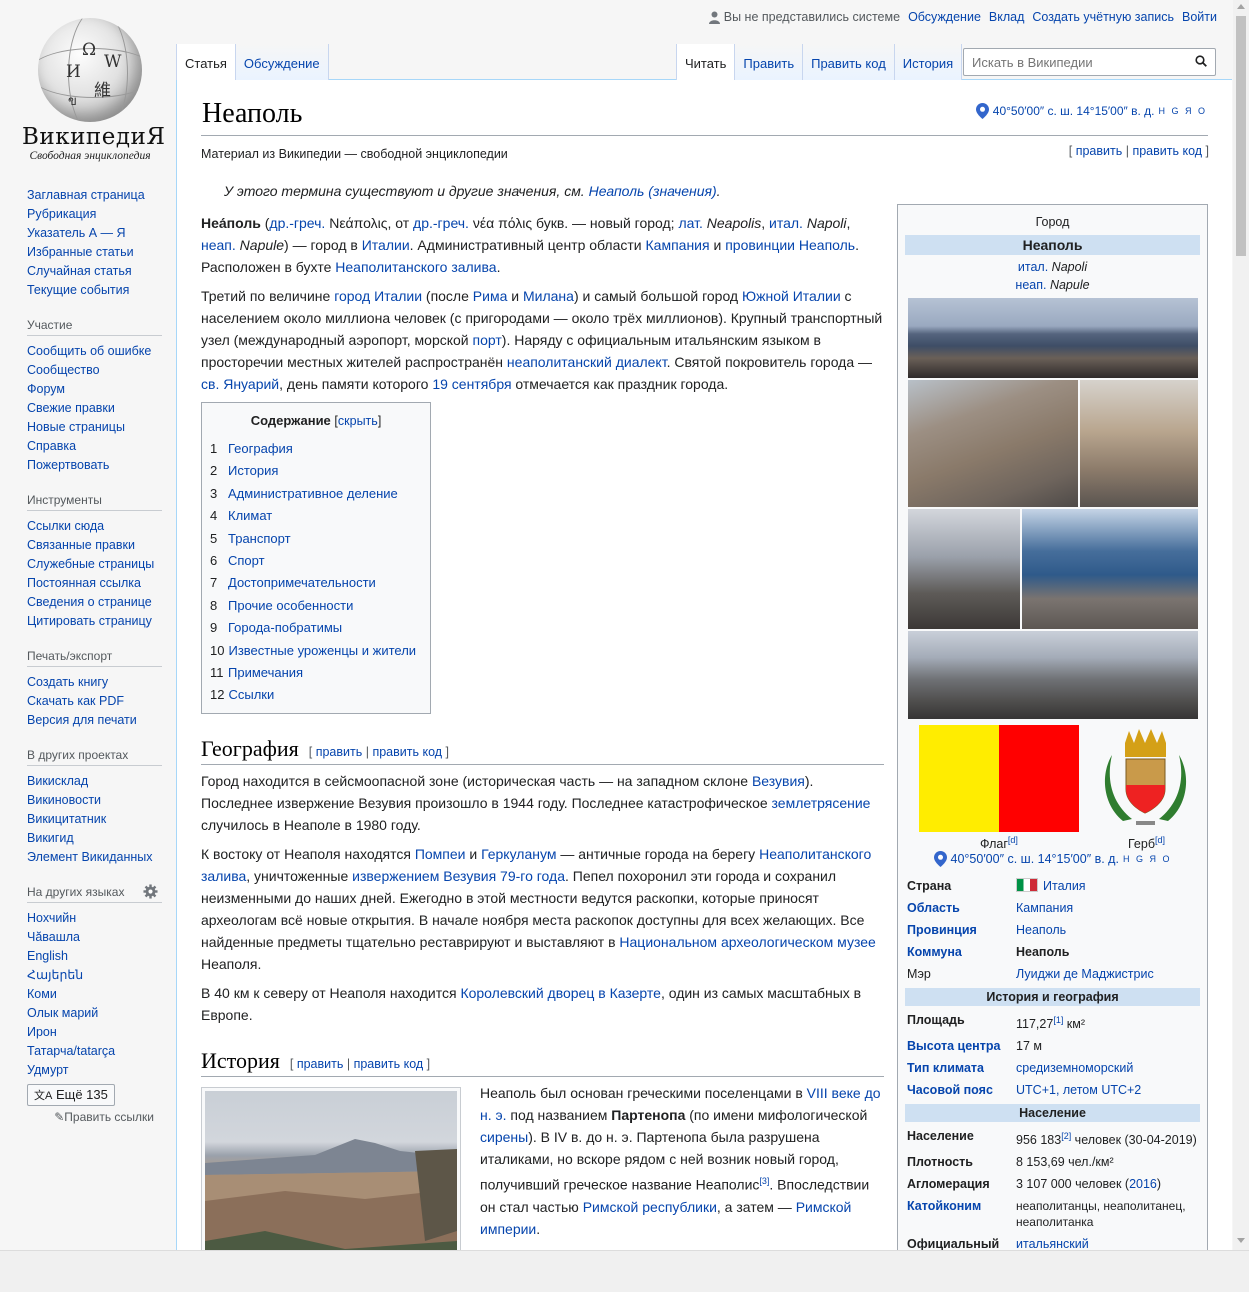 The width and height of the screenshot is (1249, 1292). Describe the element at coordinates (690, 223) in the screenshot. I see `link: лат.` at that location.